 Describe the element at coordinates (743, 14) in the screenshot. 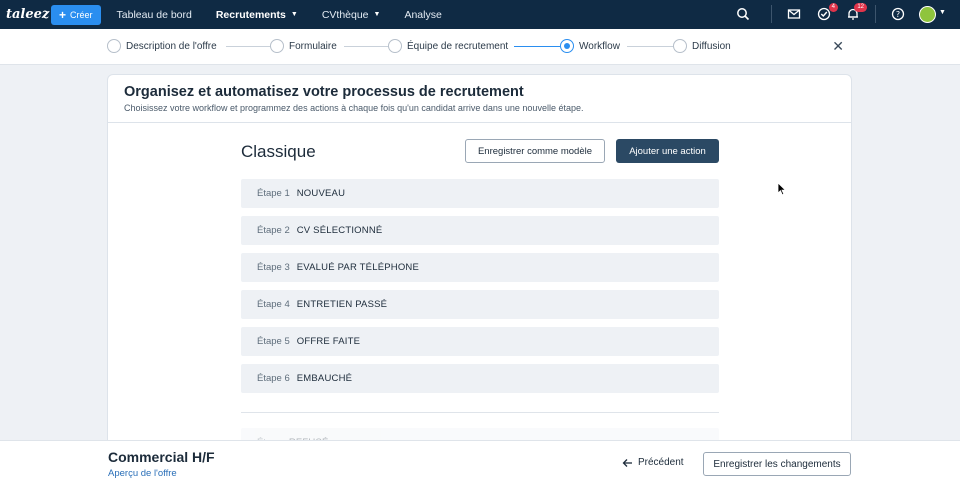

I see `search-icon` at that location.